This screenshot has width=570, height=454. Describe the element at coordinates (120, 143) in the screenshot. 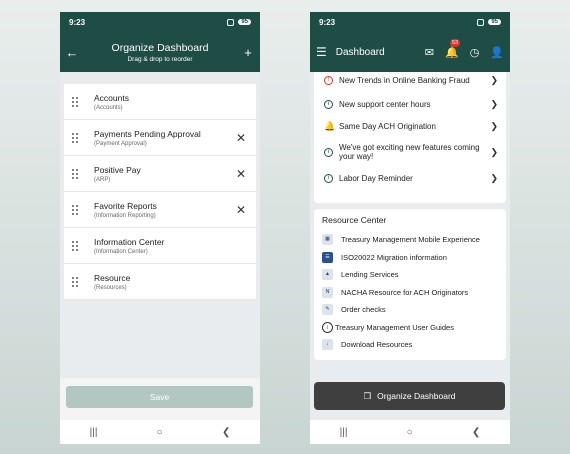

I see `item-subtitle: (Payment Approval)` at that location.